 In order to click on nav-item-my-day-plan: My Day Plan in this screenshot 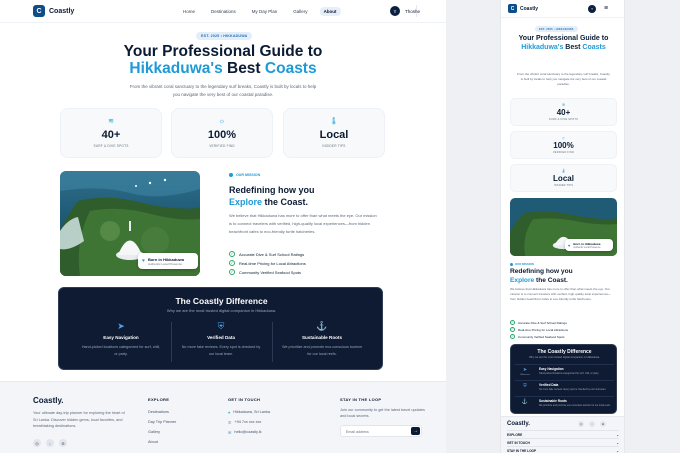, I will do `click(265, 11)`.